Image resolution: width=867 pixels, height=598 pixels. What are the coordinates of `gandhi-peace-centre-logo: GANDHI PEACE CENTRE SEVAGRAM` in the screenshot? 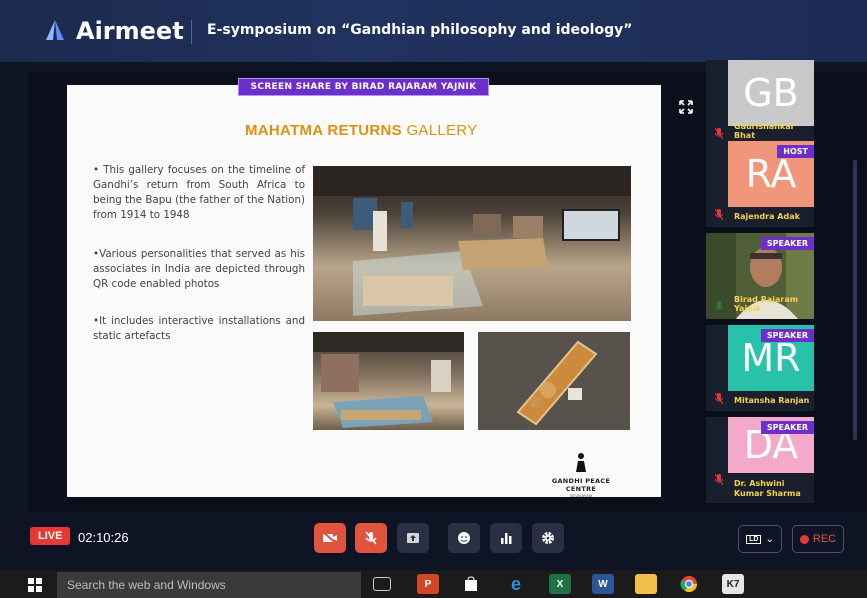 It's located at (581, 475).